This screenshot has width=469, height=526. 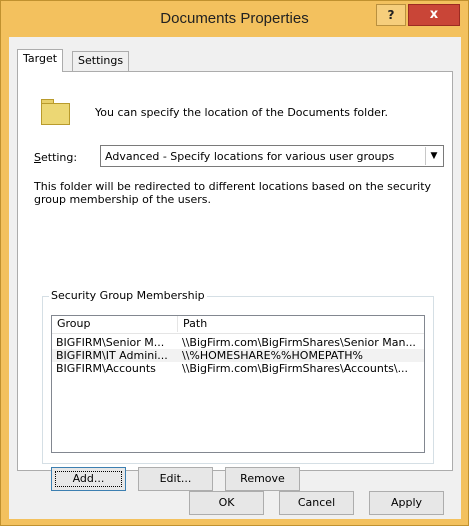 What do you see at coordinates (434, 15) in the screenshot?
I see `close-button: x` at bounding box center [434, 15].